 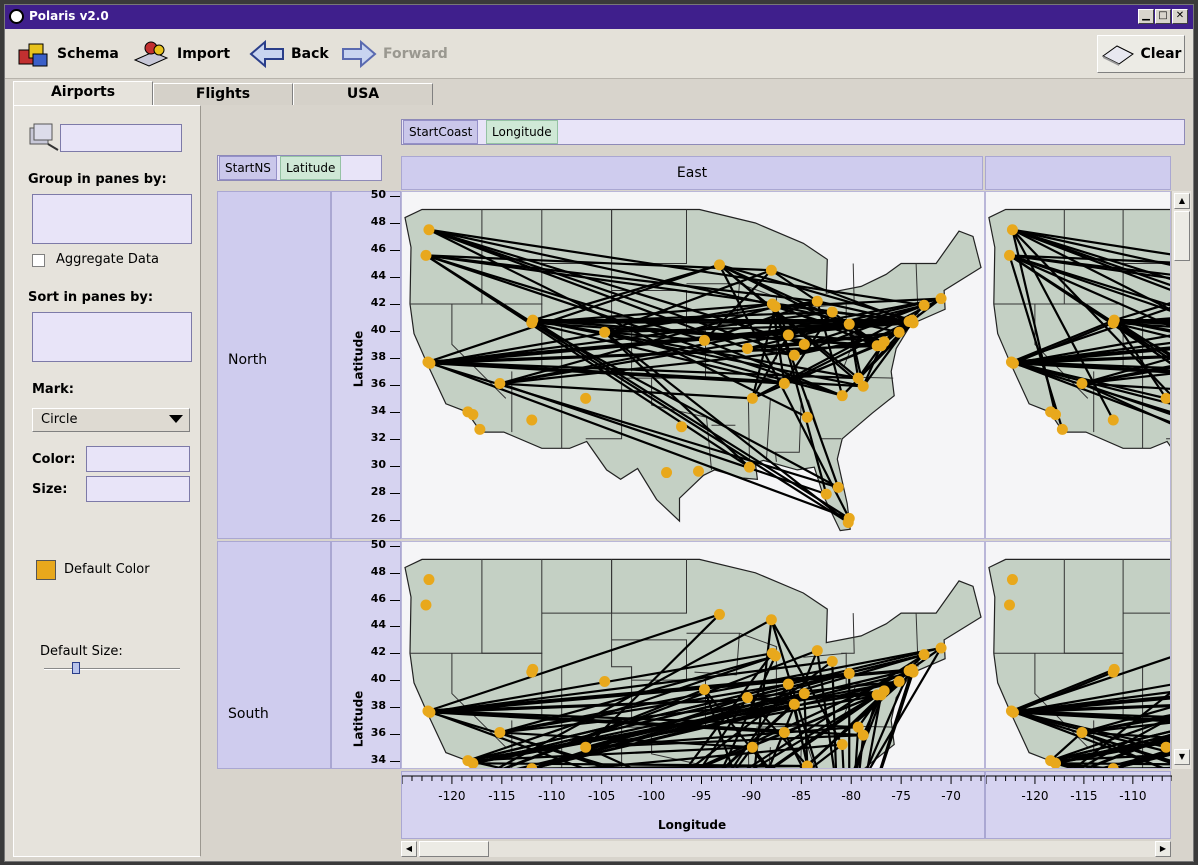 What do you see at coordinates (693, 655) in the screenshot?
I see `pane-south-east` at bounding box center [693, 655].